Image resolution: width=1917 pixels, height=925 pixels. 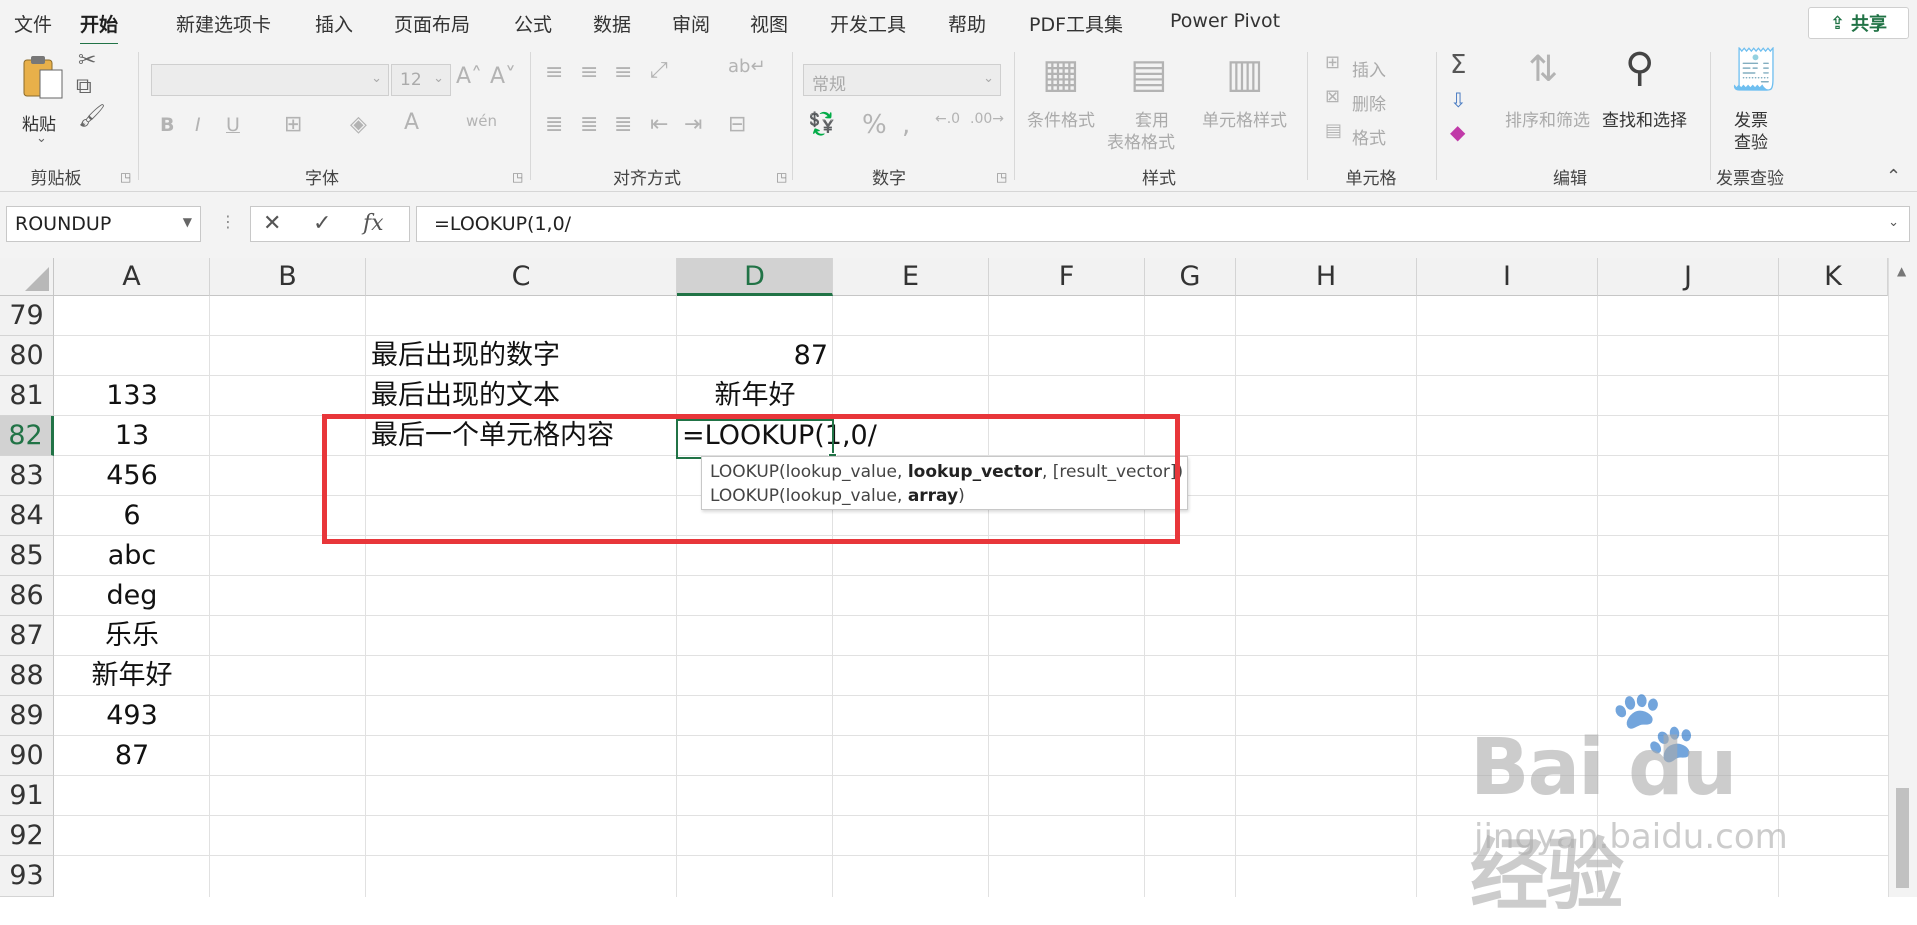 I want to click on column-header-i: I, so click(x=1507, y=277).